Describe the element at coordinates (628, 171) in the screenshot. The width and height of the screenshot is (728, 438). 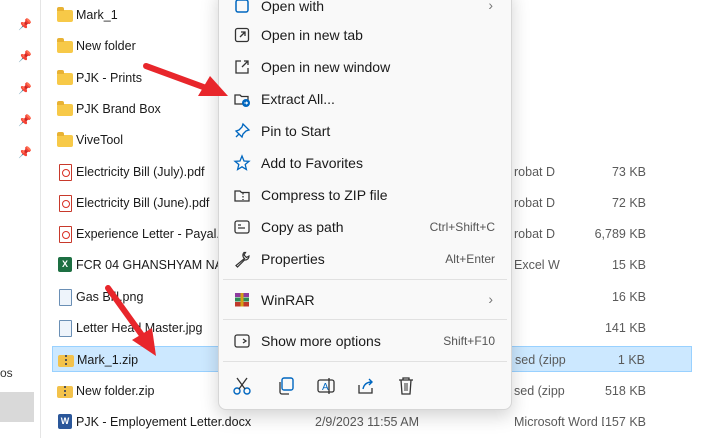
I see `file-size: 73 KB` at that location.